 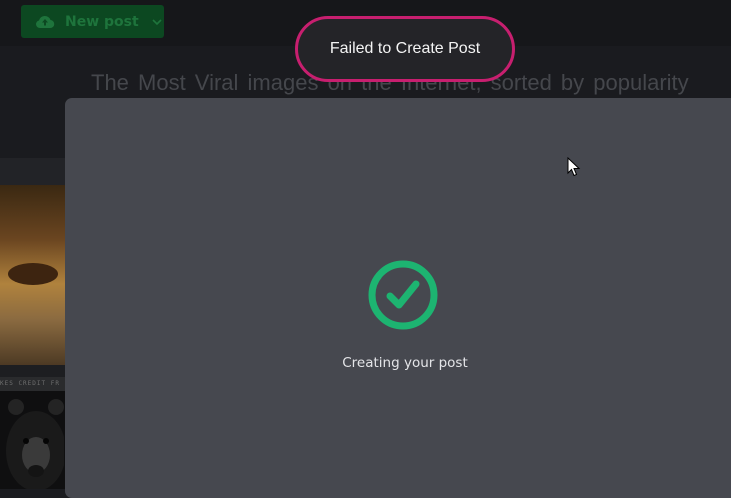 What do you see at coordinates (33, 371) in the screenshot?
I see `thumbnail-divider` at bounding box center [33, 371].